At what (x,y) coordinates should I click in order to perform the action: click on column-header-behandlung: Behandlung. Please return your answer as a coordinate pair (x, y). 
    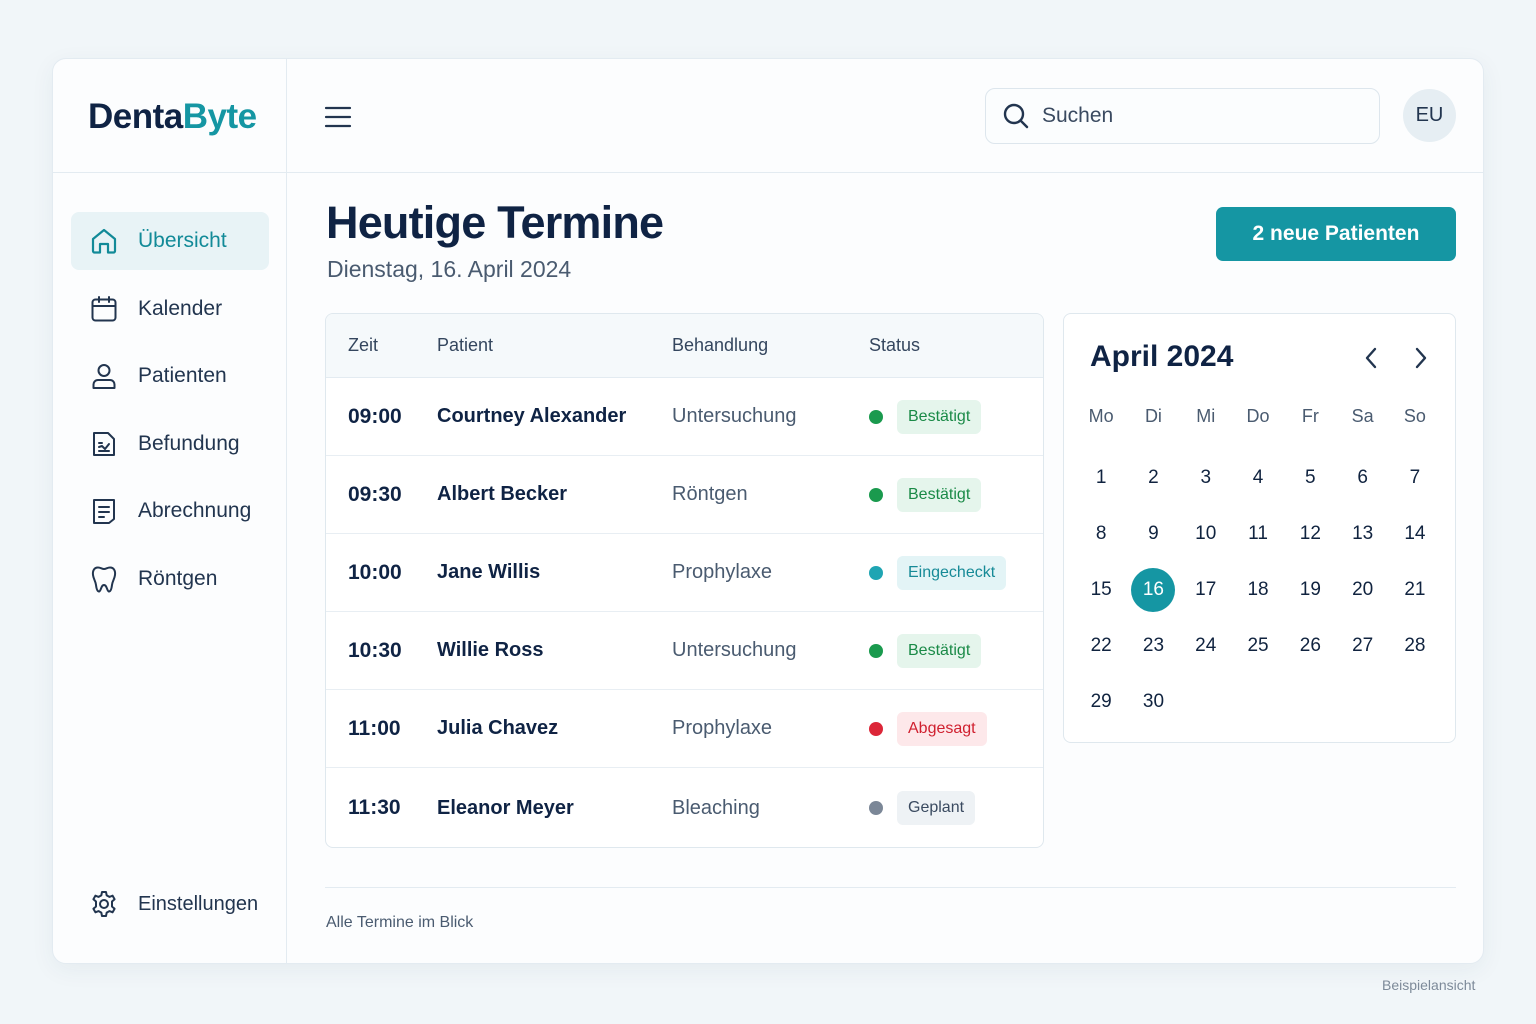
    Looking at the image, I should click on (720, 345).